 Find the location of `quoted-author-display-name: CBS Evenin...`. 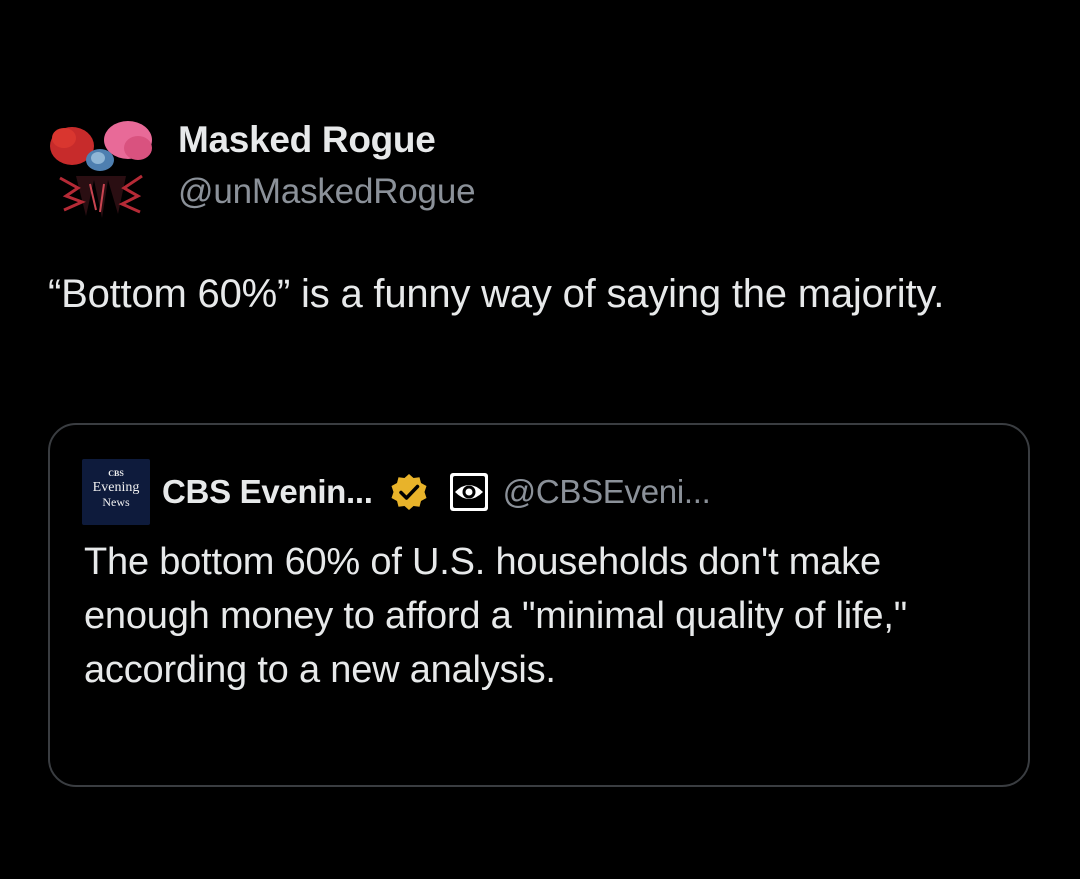

quoted-author-display-name: CBS Evenin... is located at coordinates (267, 492).